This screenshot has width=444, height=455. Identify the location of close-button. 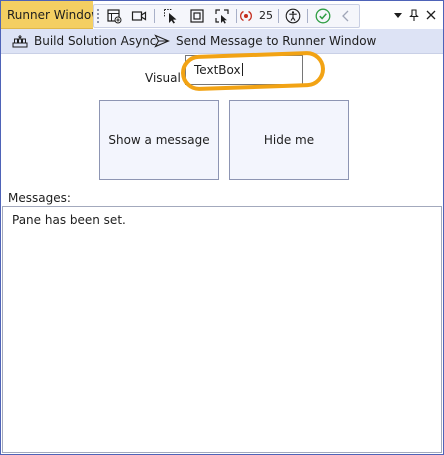
(431, 15).